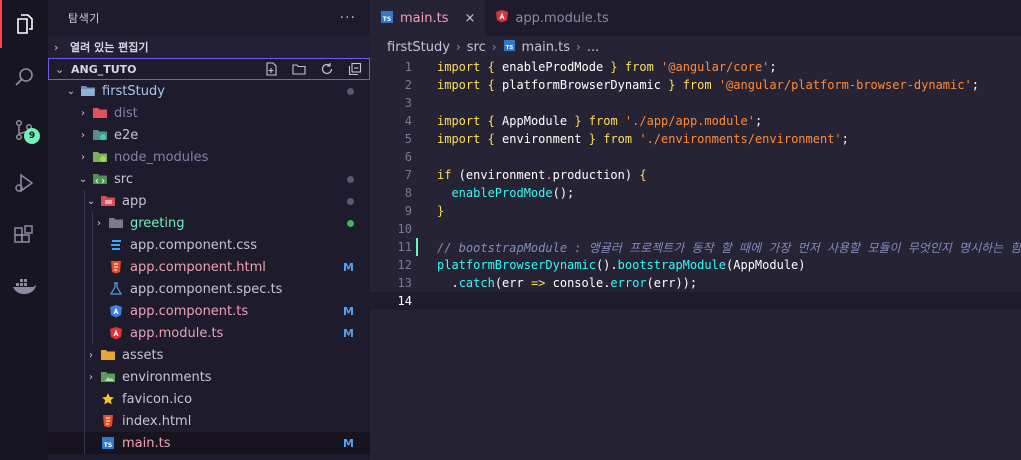  What do you see at coordinates (546, 47) in the screenshot?
I see `breadcrumb-item: main.ts` at bounding box center [546, 47].